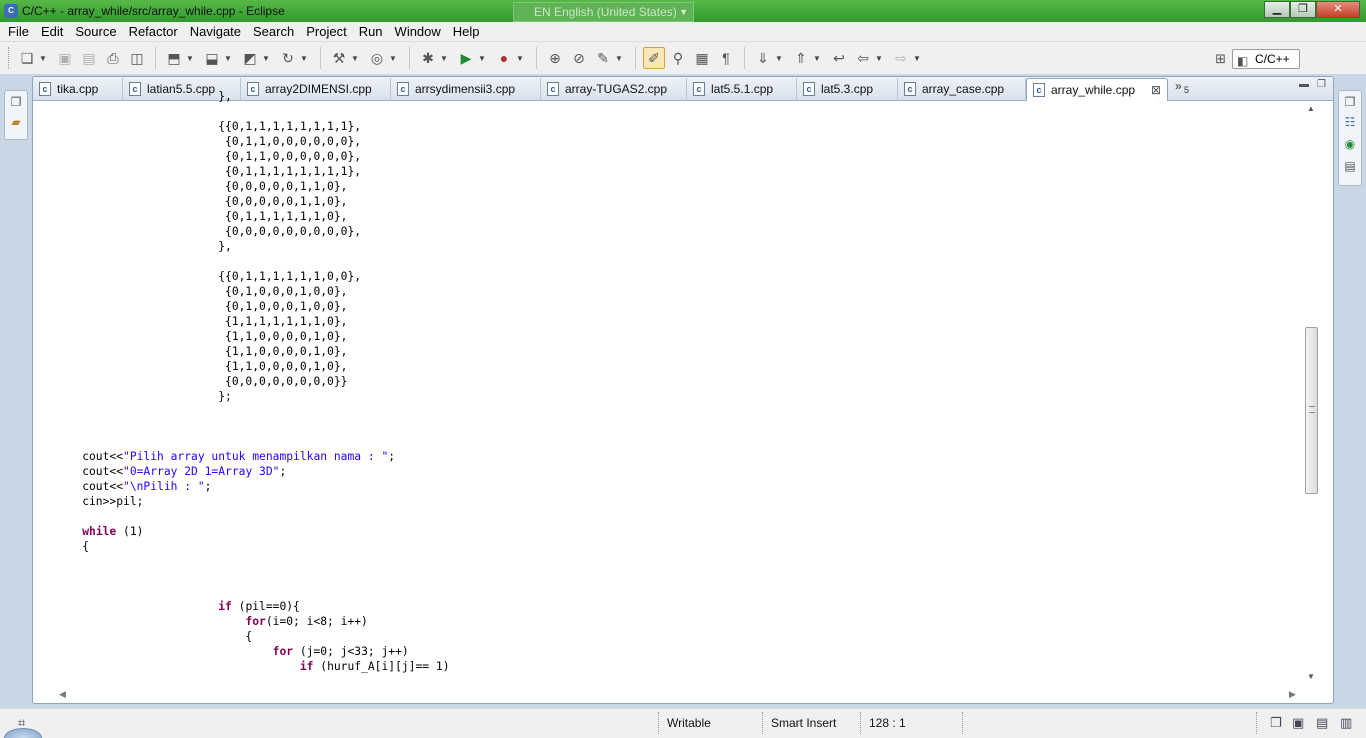 The height and width of the screenshot is (738, 1366). Describe the element at coordinates (1243, 61) in the screenshot. I see `cpp-perspective-icon: ◧` at that location.